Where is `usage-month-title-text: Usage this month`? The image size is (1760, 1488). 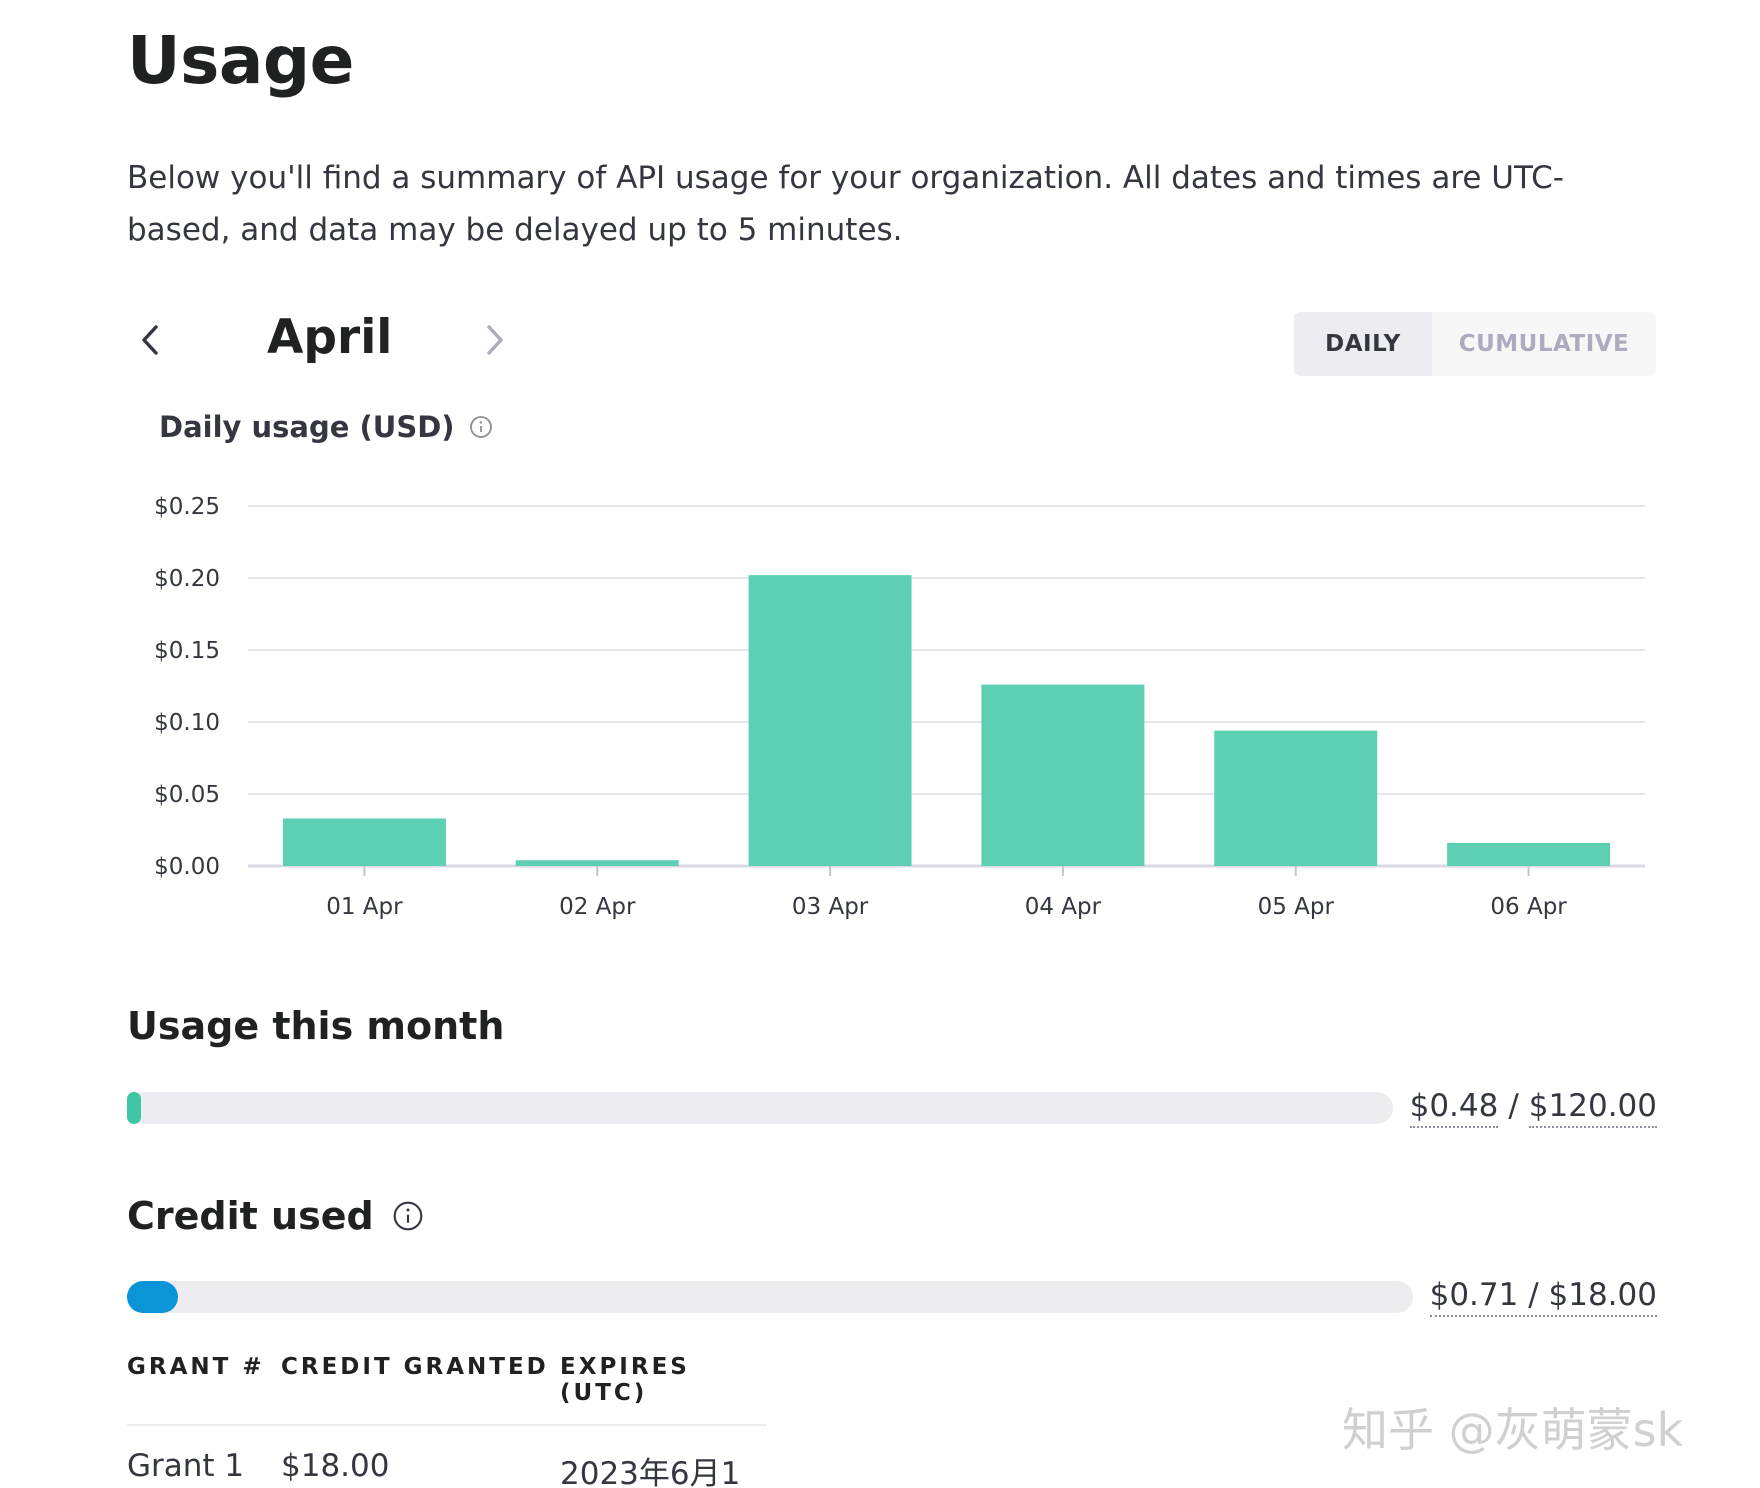
usage-month-title-text: Usage this month is located at coordinates (316, 1026).